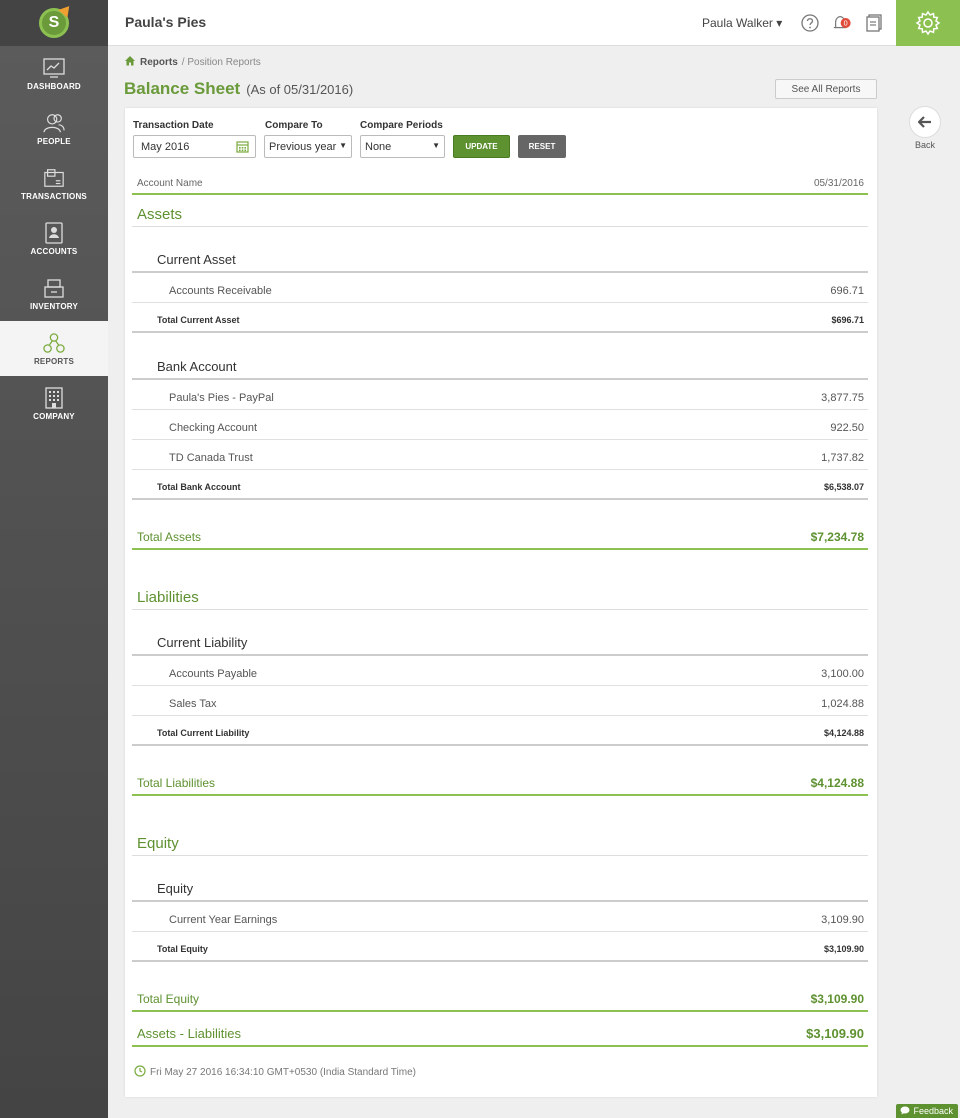 The width and height of the screenshot is (960, 1118). What do you see at coordinates (182, 949) in the screenshot?
I see `group-total-label: Total Equity` at bounding box center [182, 949].